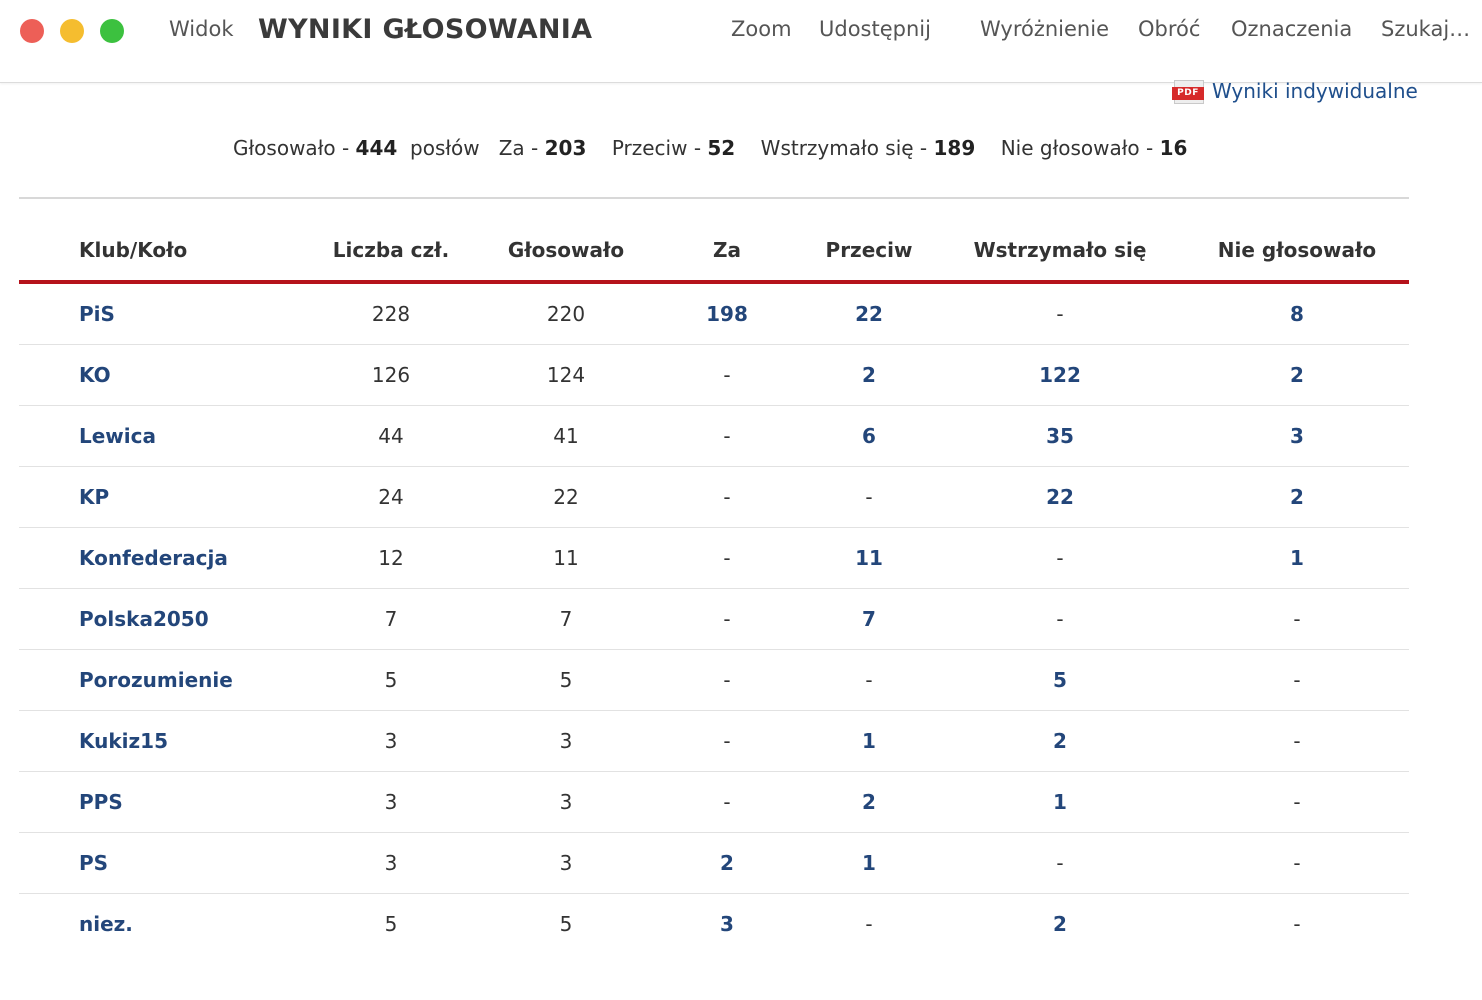  What do you see at coordinates (391, 436) in the screenshot?
I see `cell-members: 44` at bounding box center [391, 436].